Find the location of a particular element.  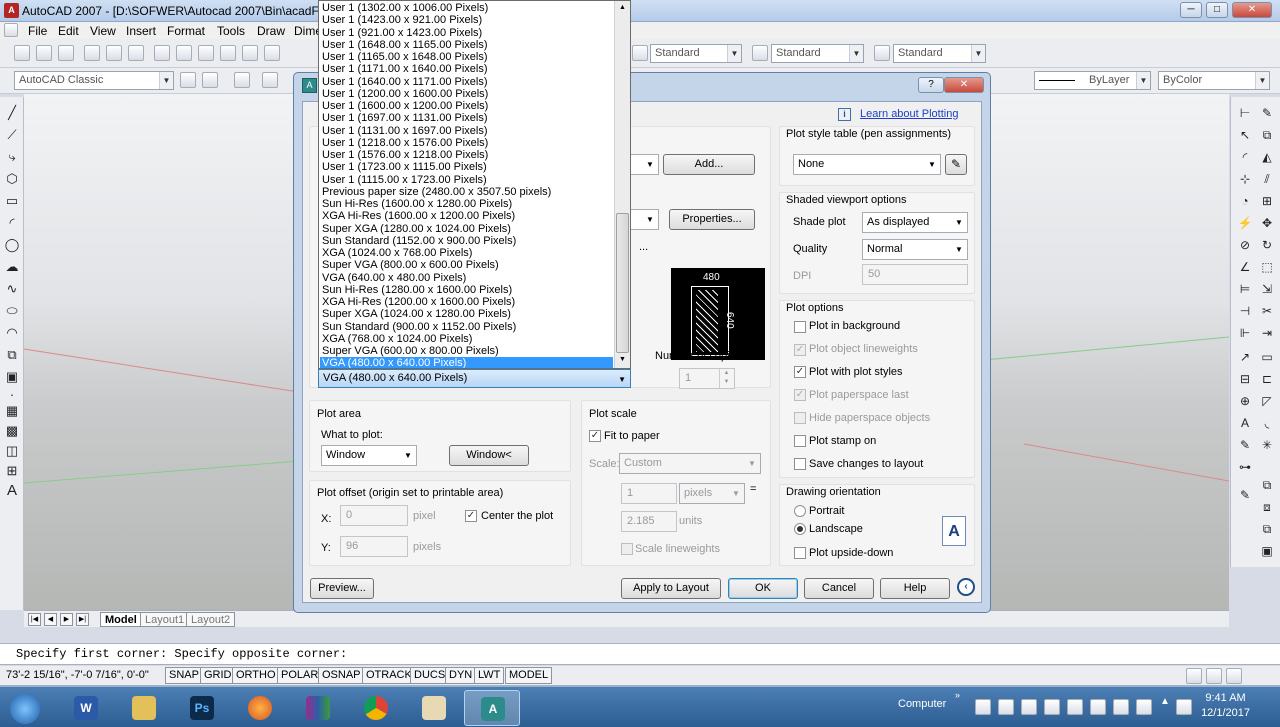

layer-order-icon: ⧉ is located at coordinates (1267, 529).